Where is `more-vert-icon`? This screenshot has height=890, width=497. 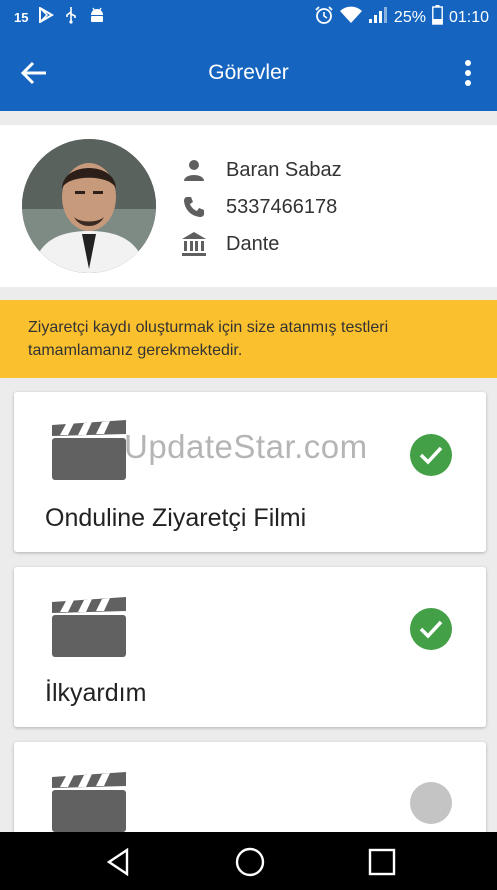 more-vert-icon is located at coordinates (468, 73).